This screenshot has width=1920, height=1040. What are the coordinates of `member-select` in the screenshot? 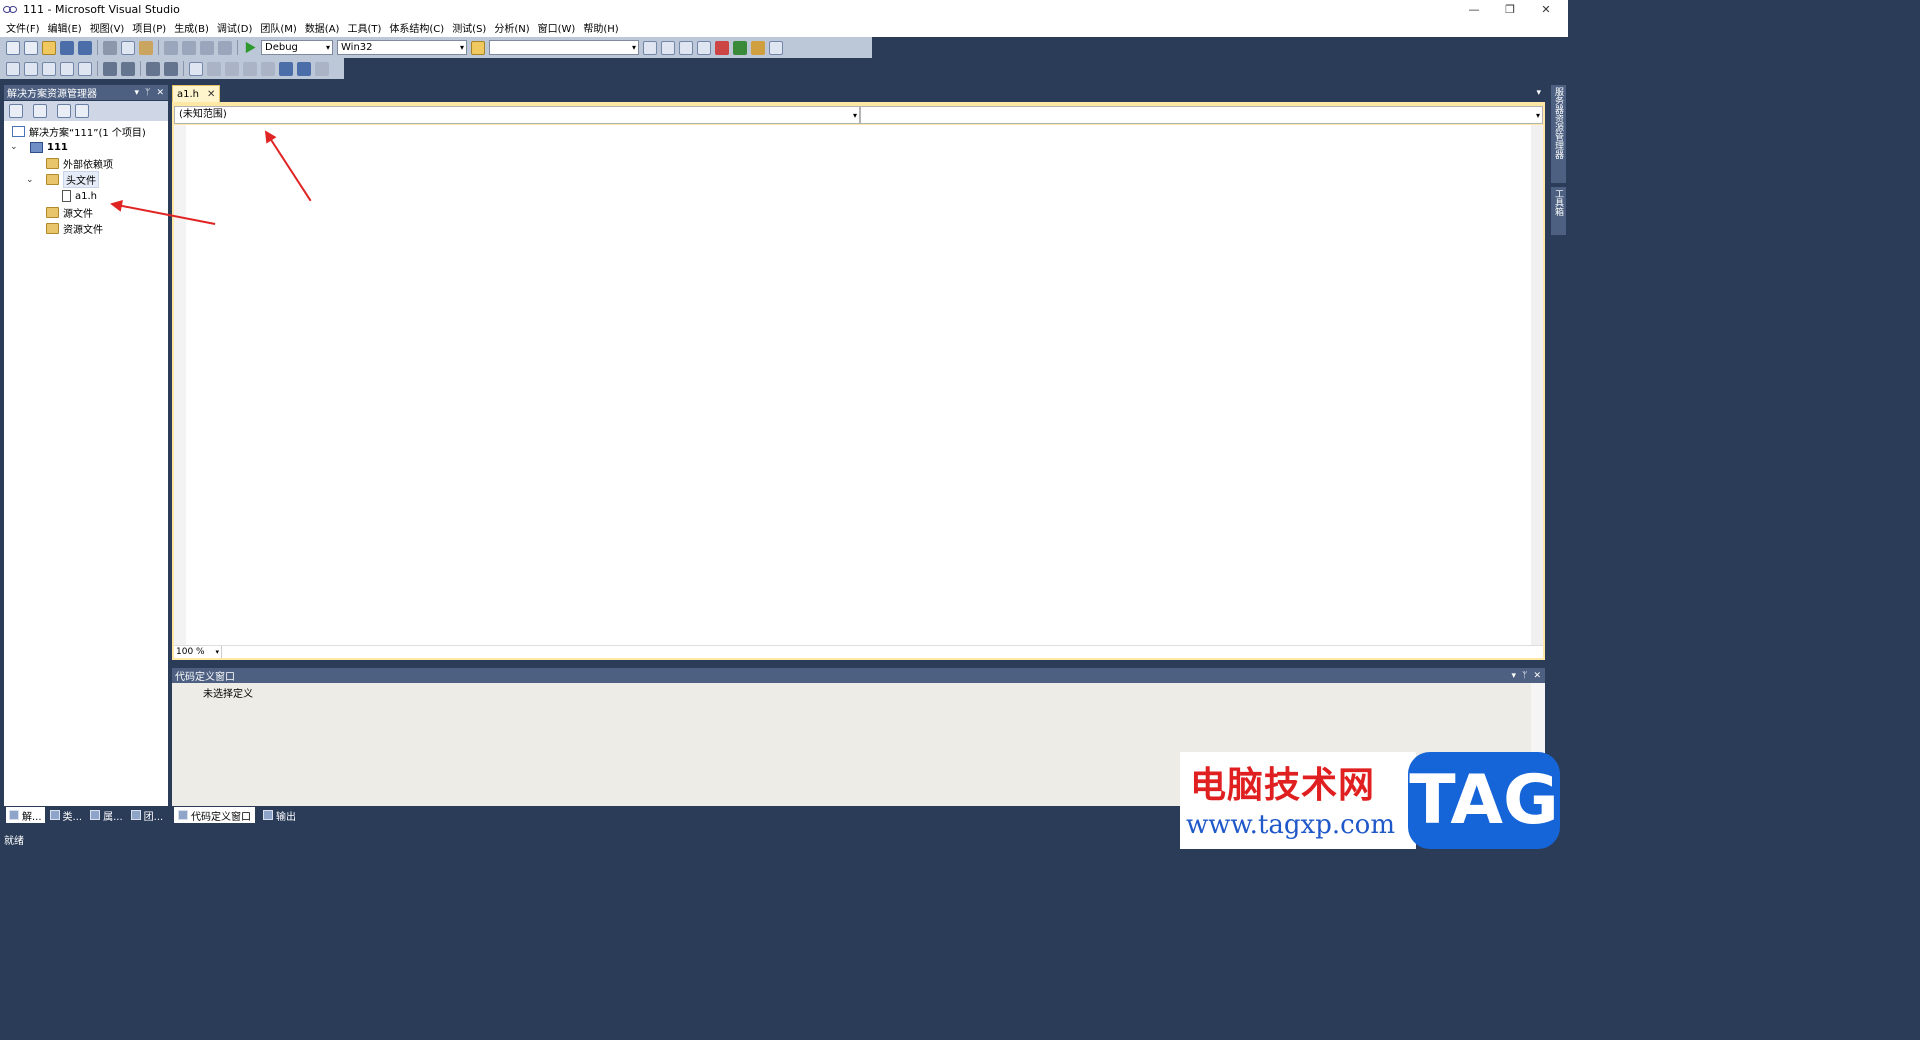 It's located at (1201, 115).